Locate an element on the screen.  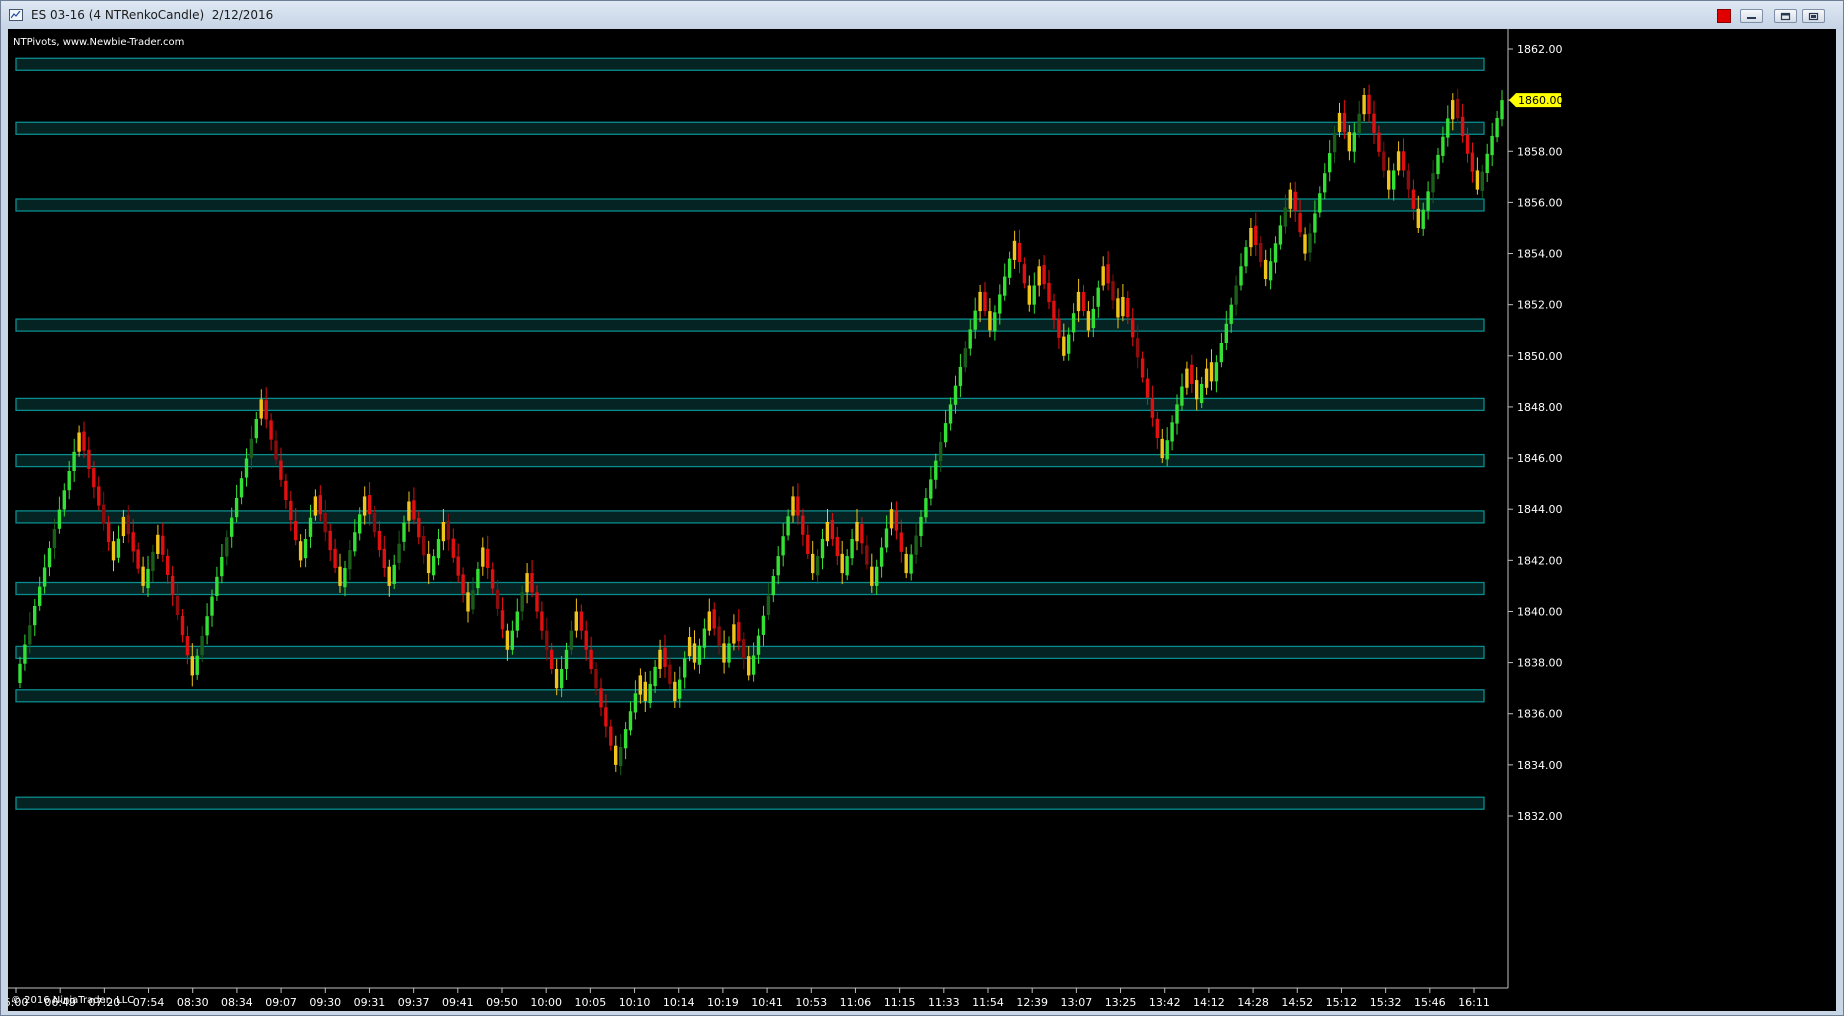
restore-button is located at coordinates (1785, 16).